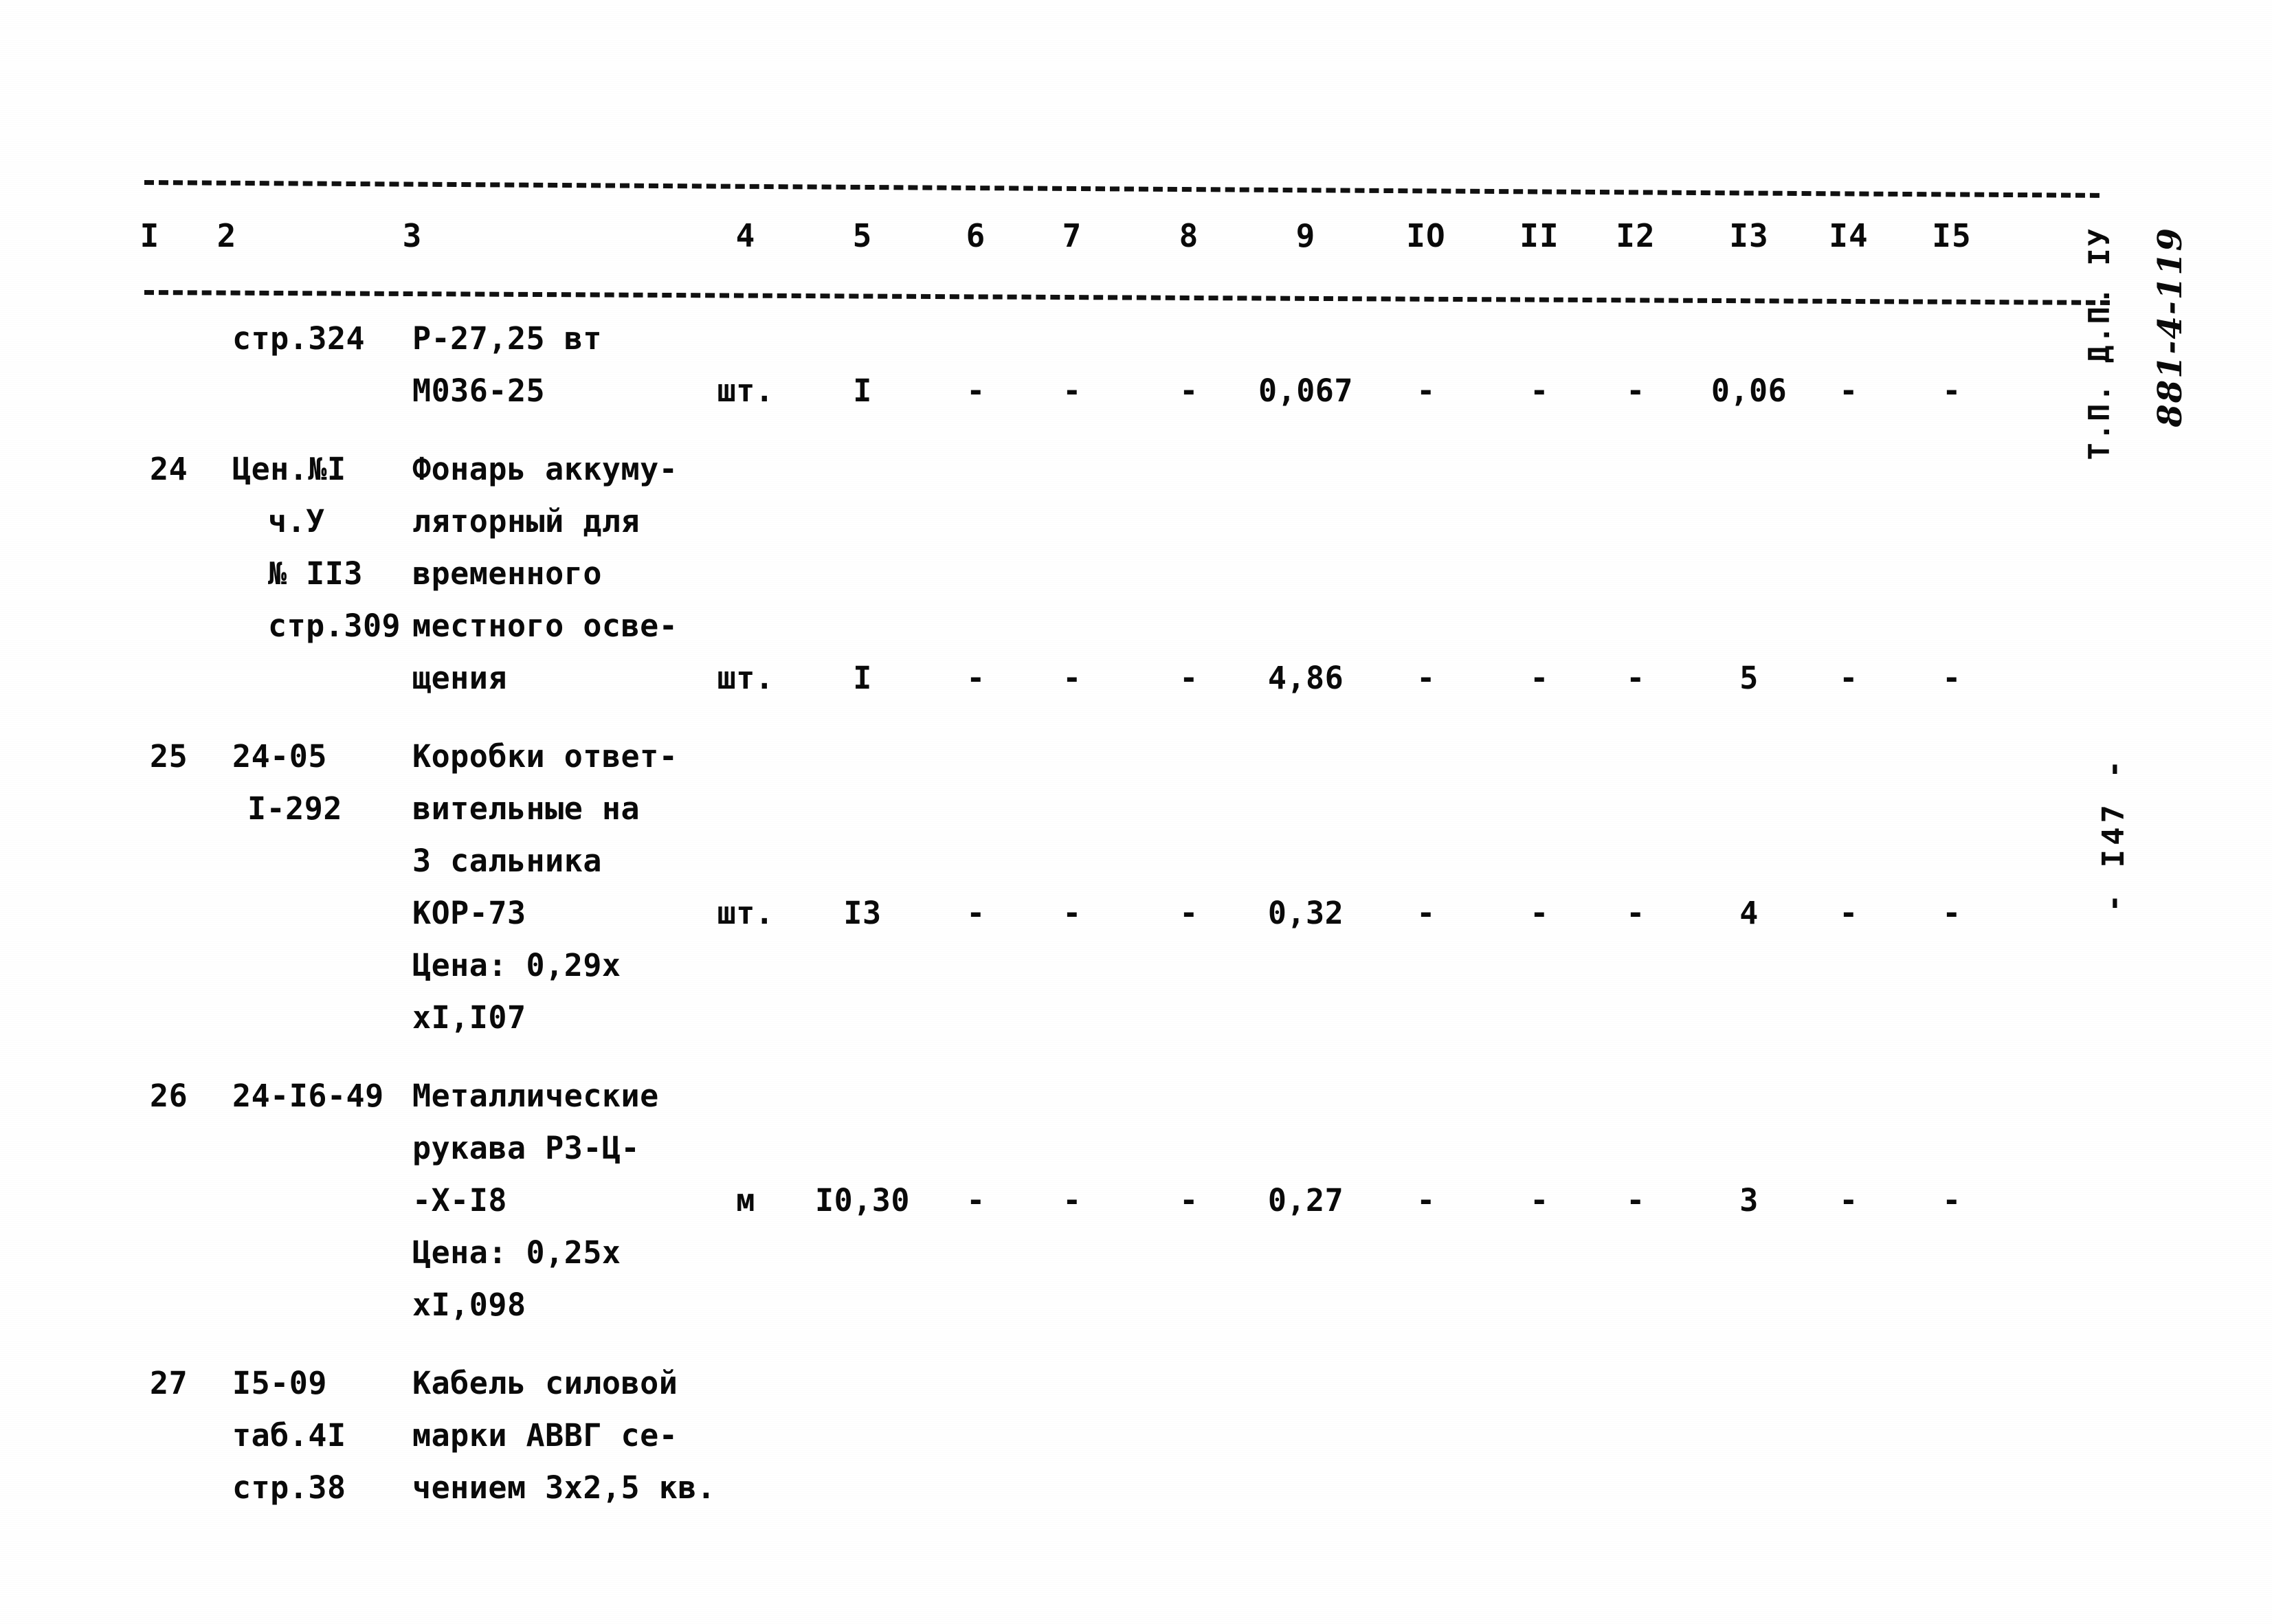 This screenshot has height=1624, width=2272. I want to click on column-header-1: I, so click(150, 235).